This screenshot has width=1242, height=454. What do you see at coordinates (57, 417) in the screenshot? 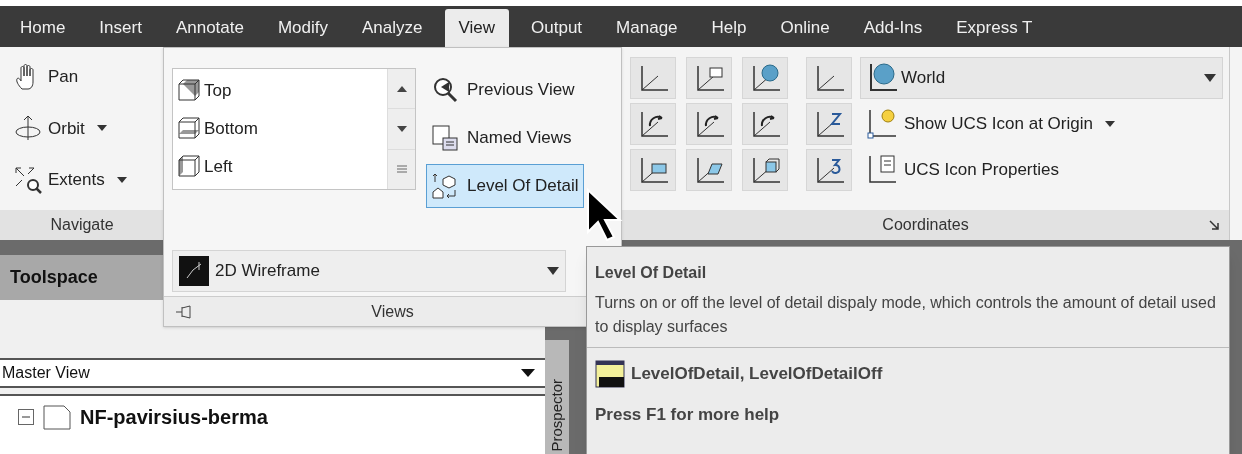
I see `drawing-file-icon` at bounding box center [57, 417].